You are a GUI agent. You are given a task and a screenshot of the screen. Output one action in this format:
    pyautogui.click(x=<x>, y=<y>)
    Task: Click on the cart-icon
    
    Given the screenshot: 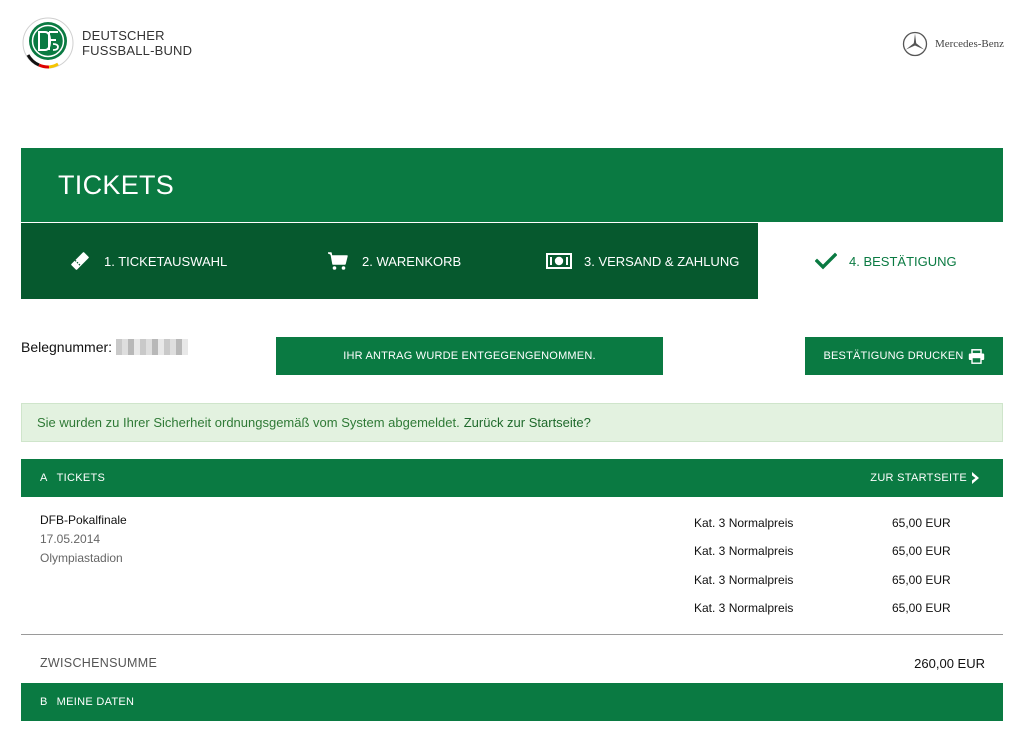 What is the action you would take?
    pyautogui.click(x=338, y=261)
    